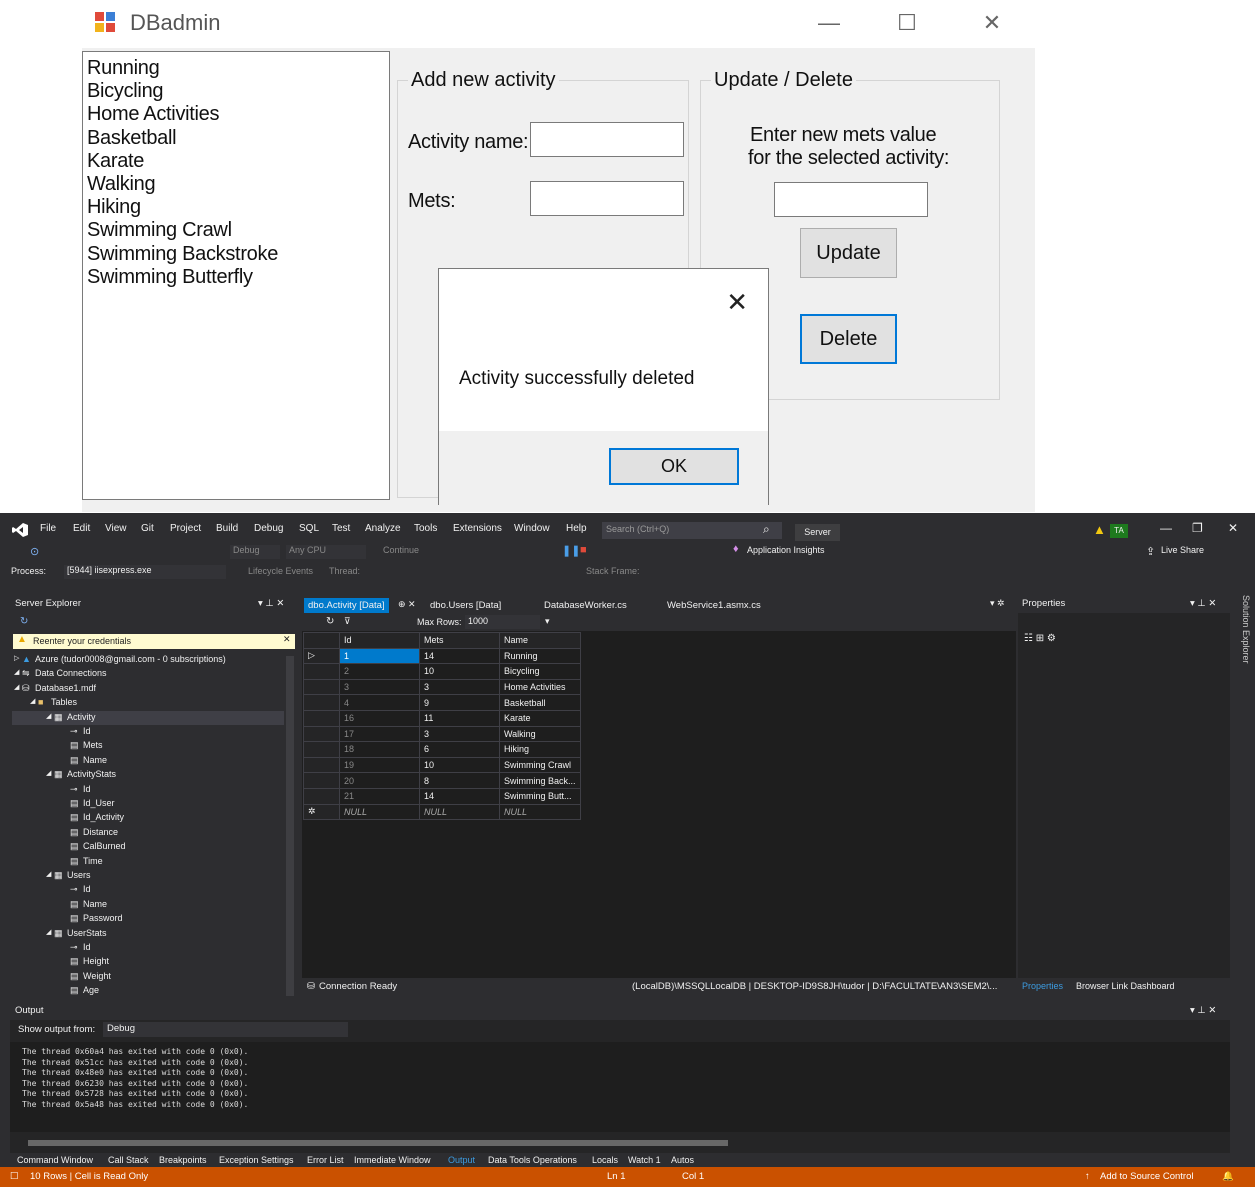 Image resolution: width=1255 pixels, height=1187 pixels. What do you see at coordinates (459, 780) in the screenshot?
I see `table-cell: 8` at bounding box center [459, 780].